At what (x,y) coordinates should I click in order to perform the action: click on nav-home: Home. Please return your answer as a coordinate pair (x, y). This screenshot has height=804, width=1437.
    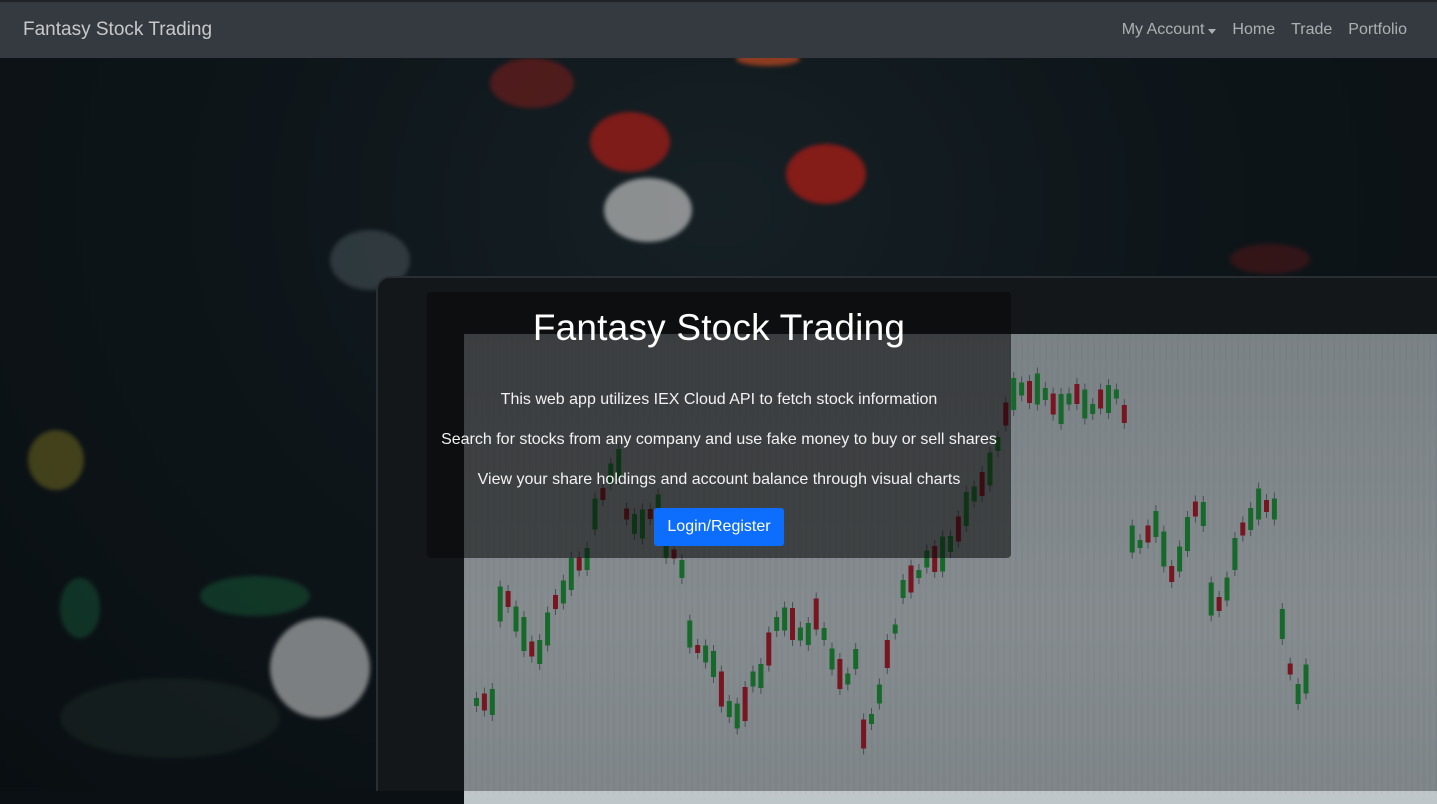
    Looking at the image, I should click on (1253, 30).